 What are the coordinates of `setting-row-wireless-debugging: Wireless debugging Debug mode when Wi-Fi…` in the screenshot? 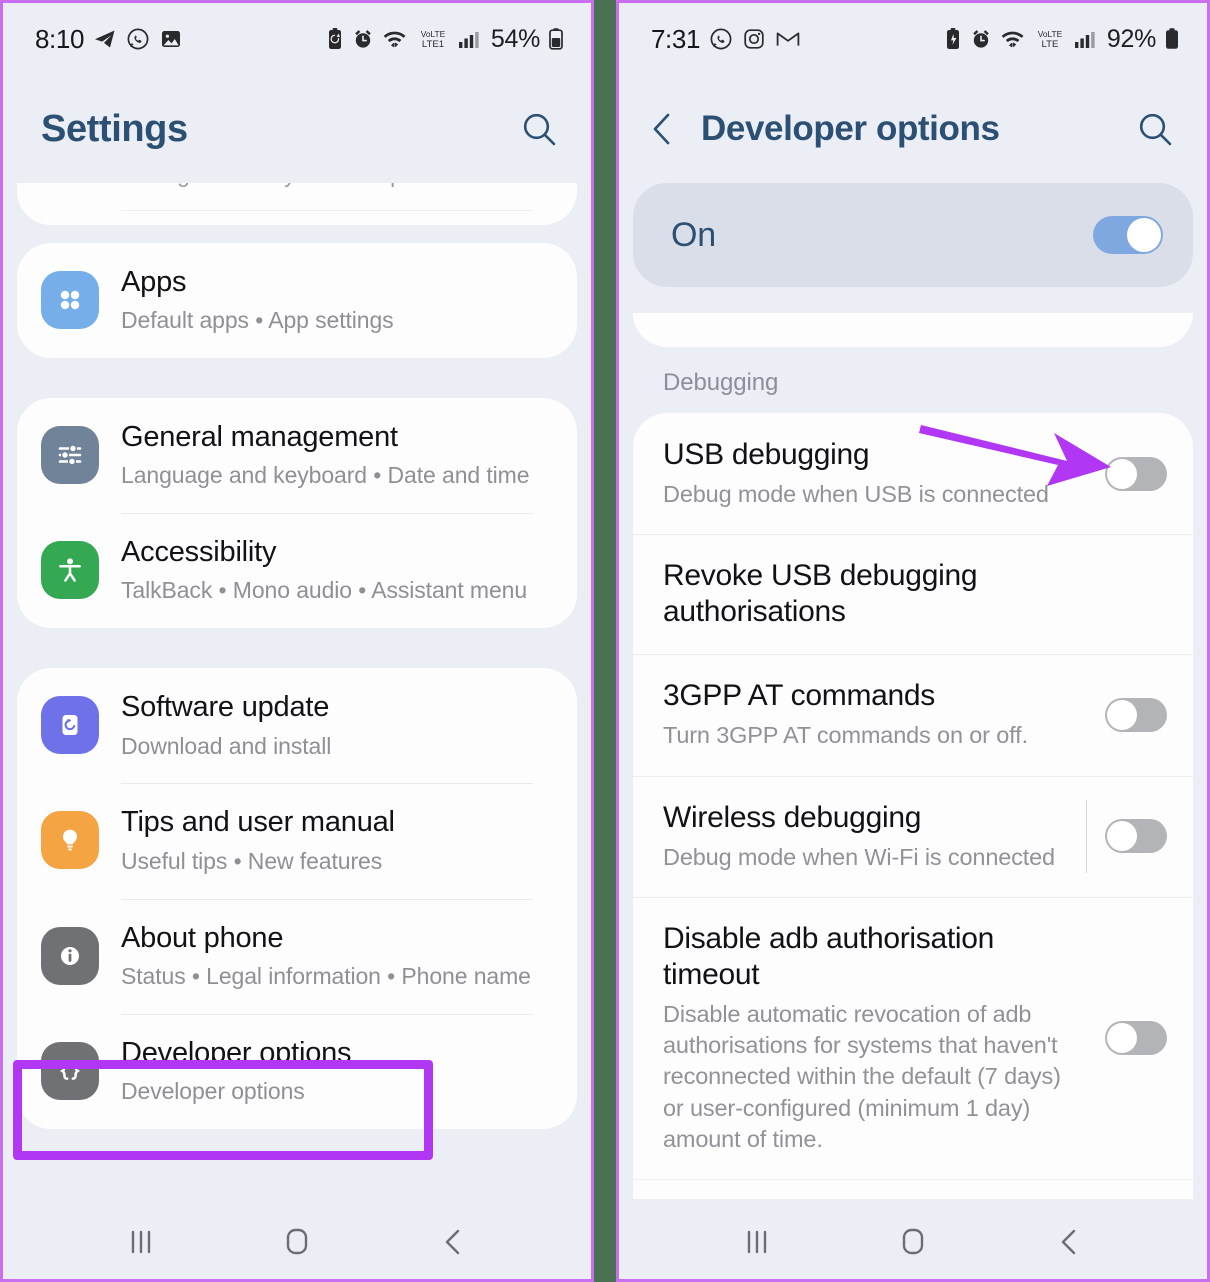 It's located at (913, 836).